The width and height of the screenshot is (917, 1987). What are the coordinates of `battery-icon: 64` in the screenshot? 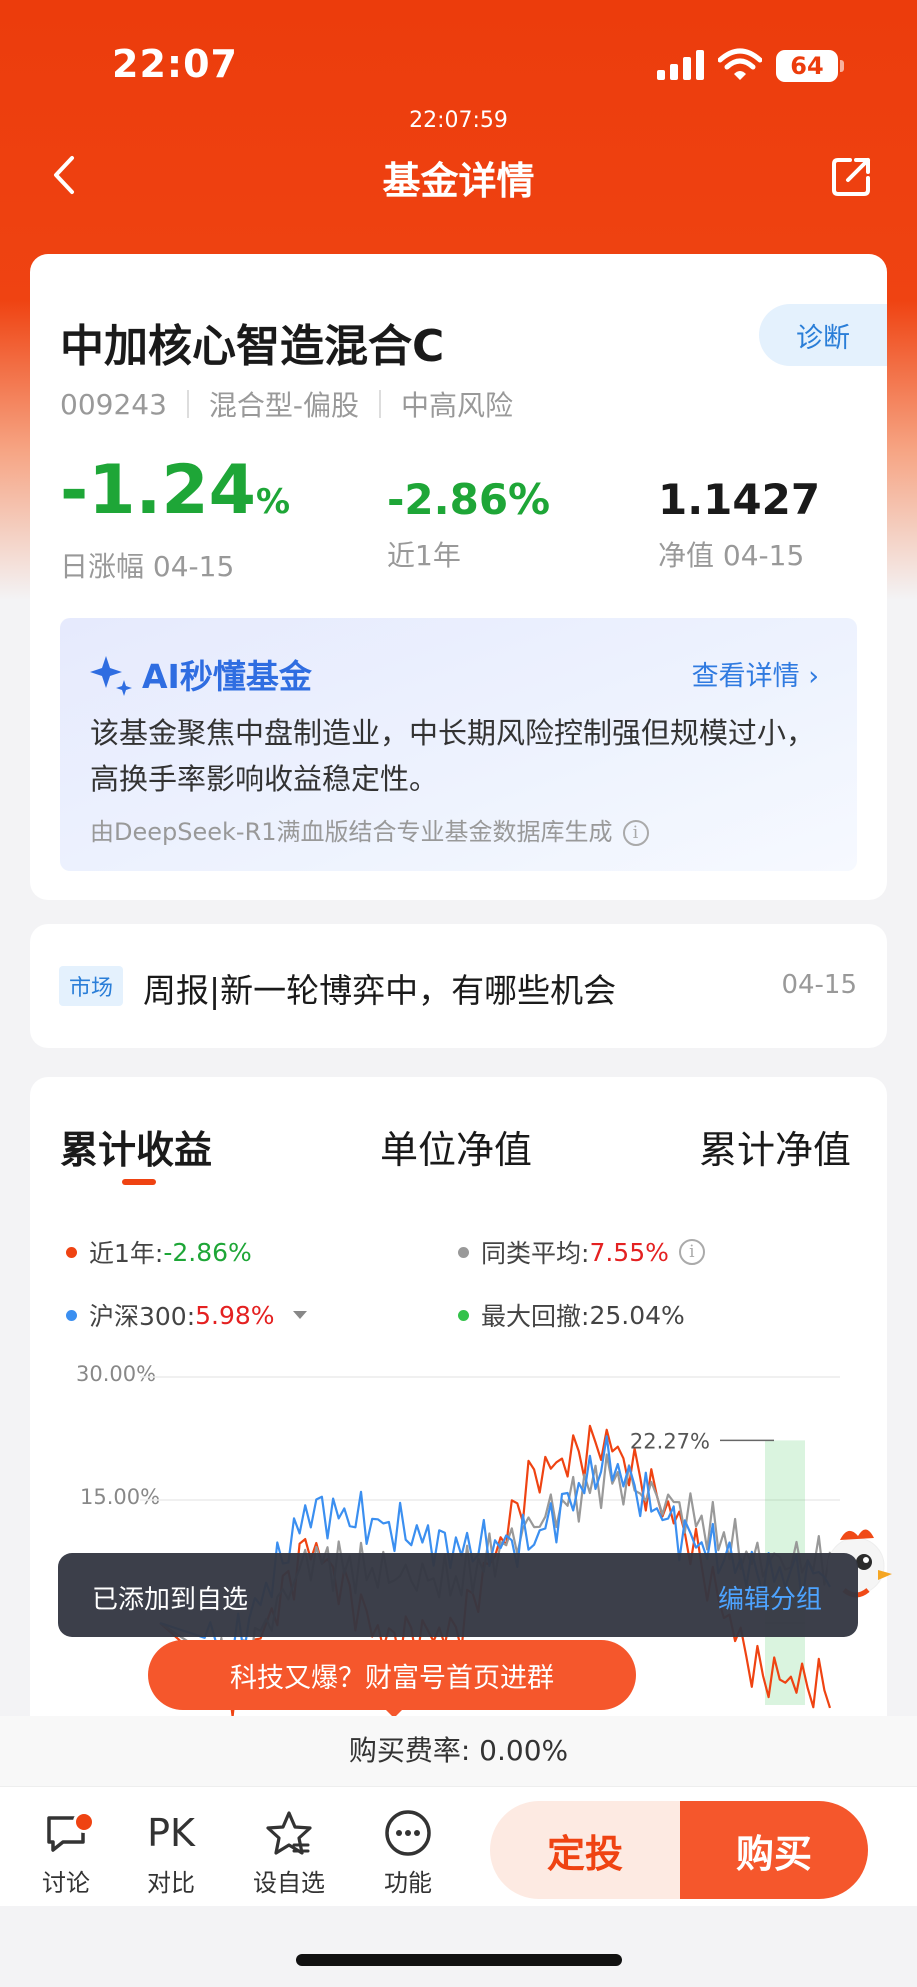 It's located at (807, 66).